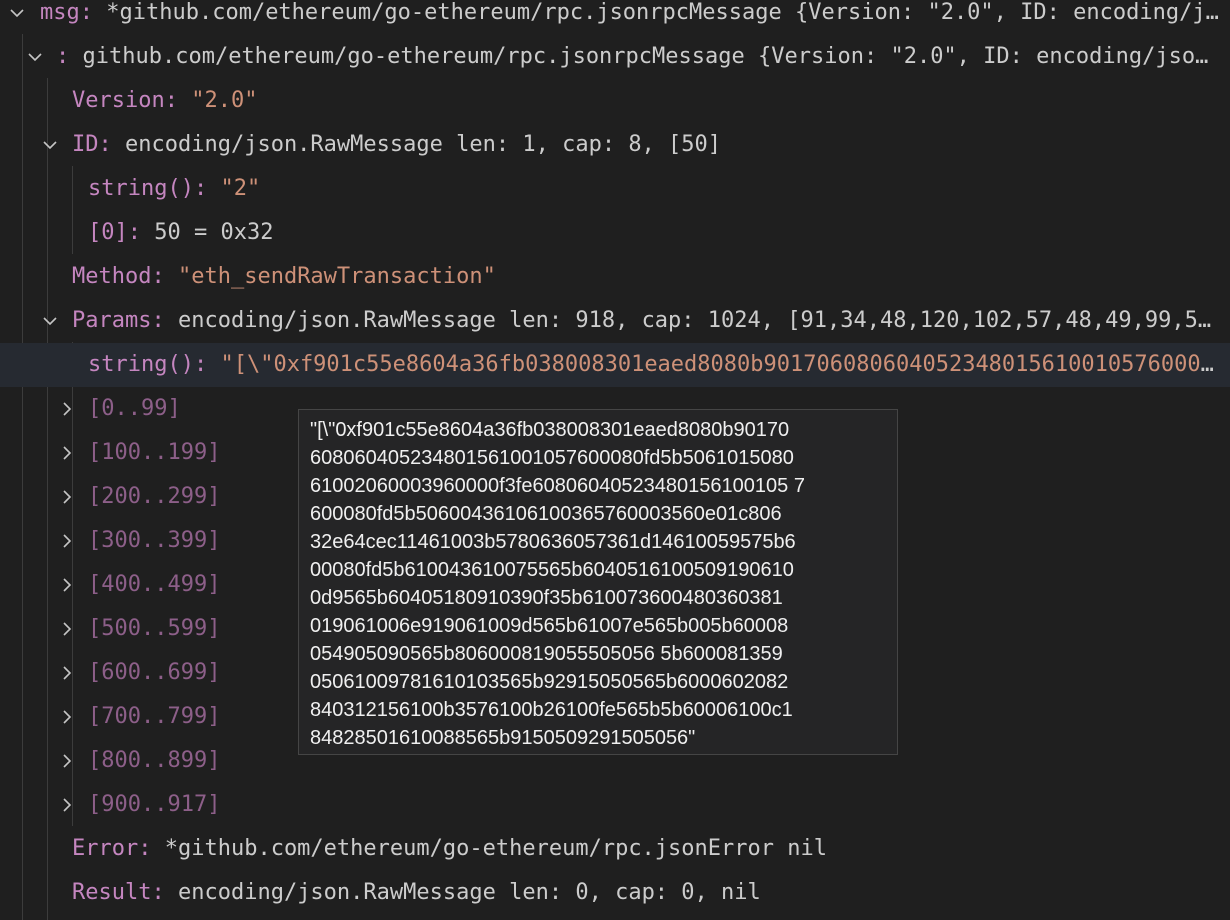 The image size is (1230, 920). What do you see at coordinates (134, 408) in the screenshot?
I see `range-label: [0..99]` at bounding box center [134, 408].